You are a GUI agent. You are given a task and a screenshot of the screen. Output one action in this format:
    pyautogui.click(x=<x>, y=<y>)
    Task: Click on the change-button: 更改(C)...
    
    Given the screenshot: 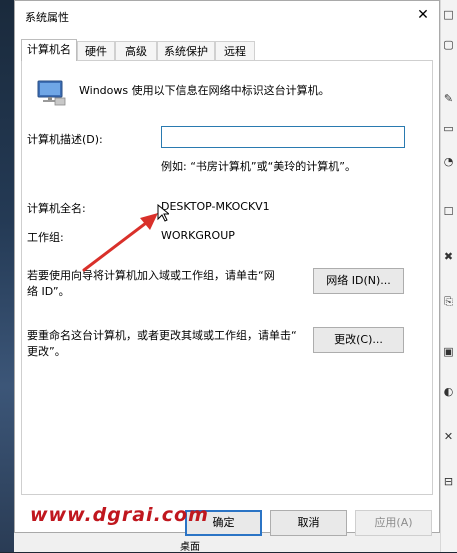 What is the action you would take?
    pyautogui.click(x=358, y=340)
    